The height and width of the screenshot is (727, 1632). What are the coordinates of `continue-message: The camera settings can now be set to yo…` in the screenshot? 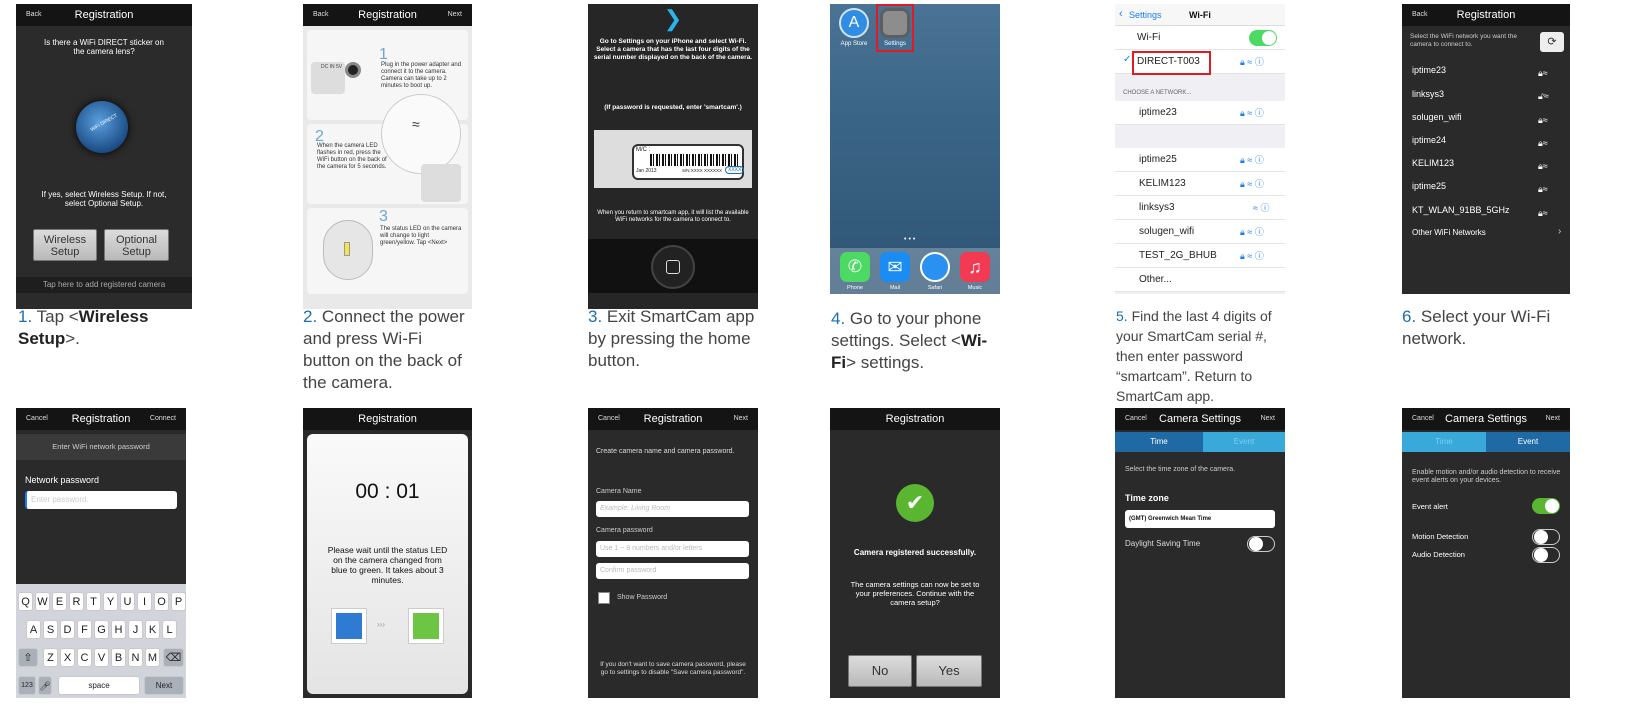 It's located at (915, 593).